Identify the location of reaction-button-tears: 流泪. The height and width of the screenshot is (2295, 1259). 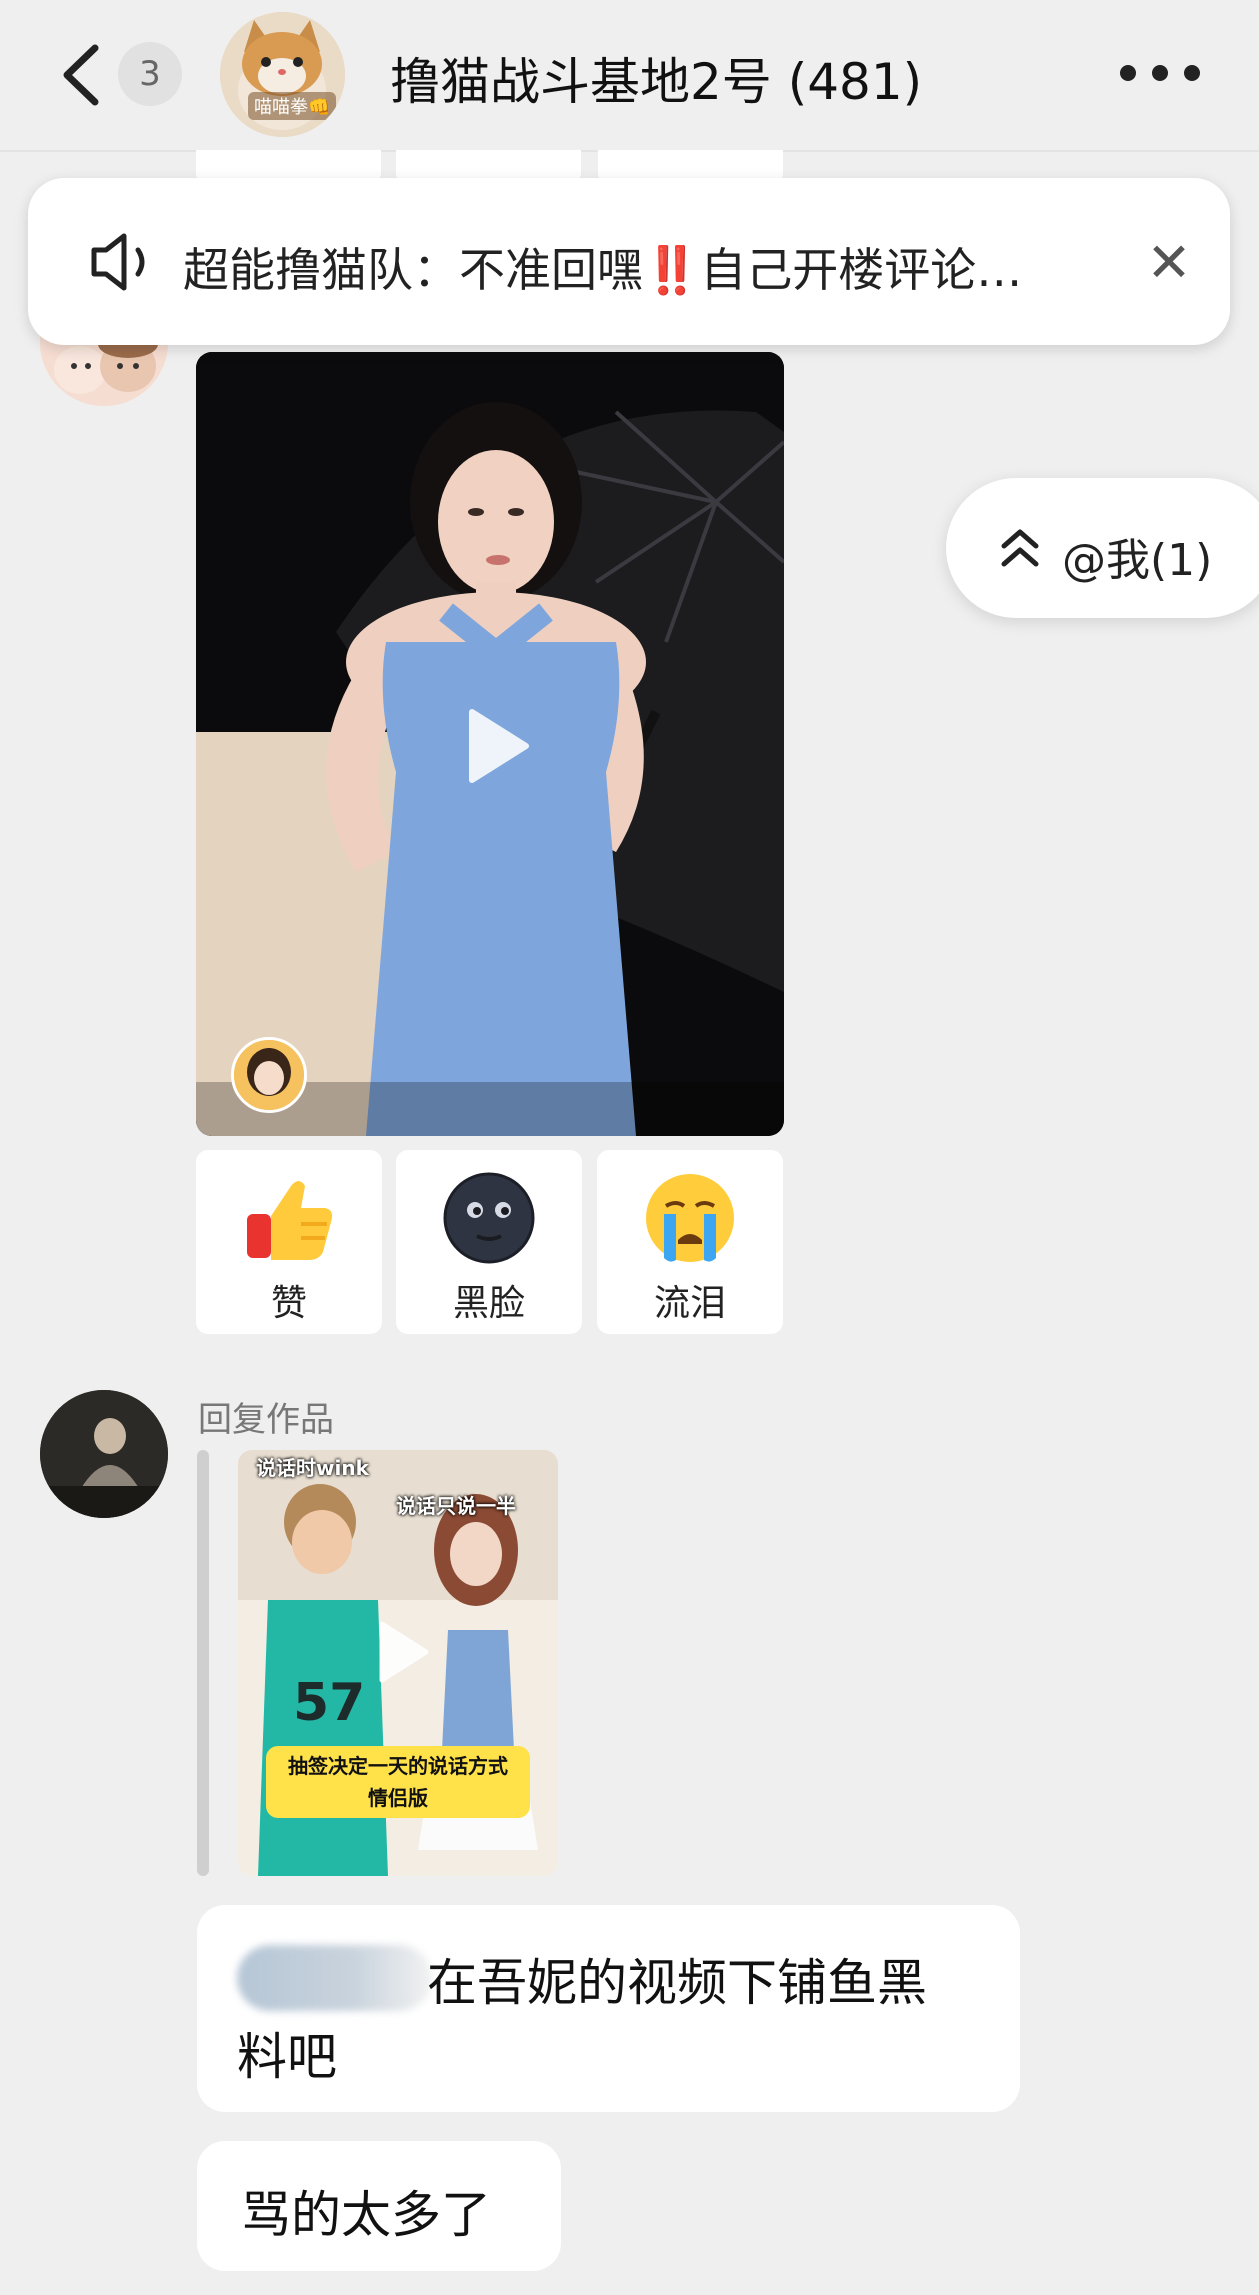
(690, 1242).